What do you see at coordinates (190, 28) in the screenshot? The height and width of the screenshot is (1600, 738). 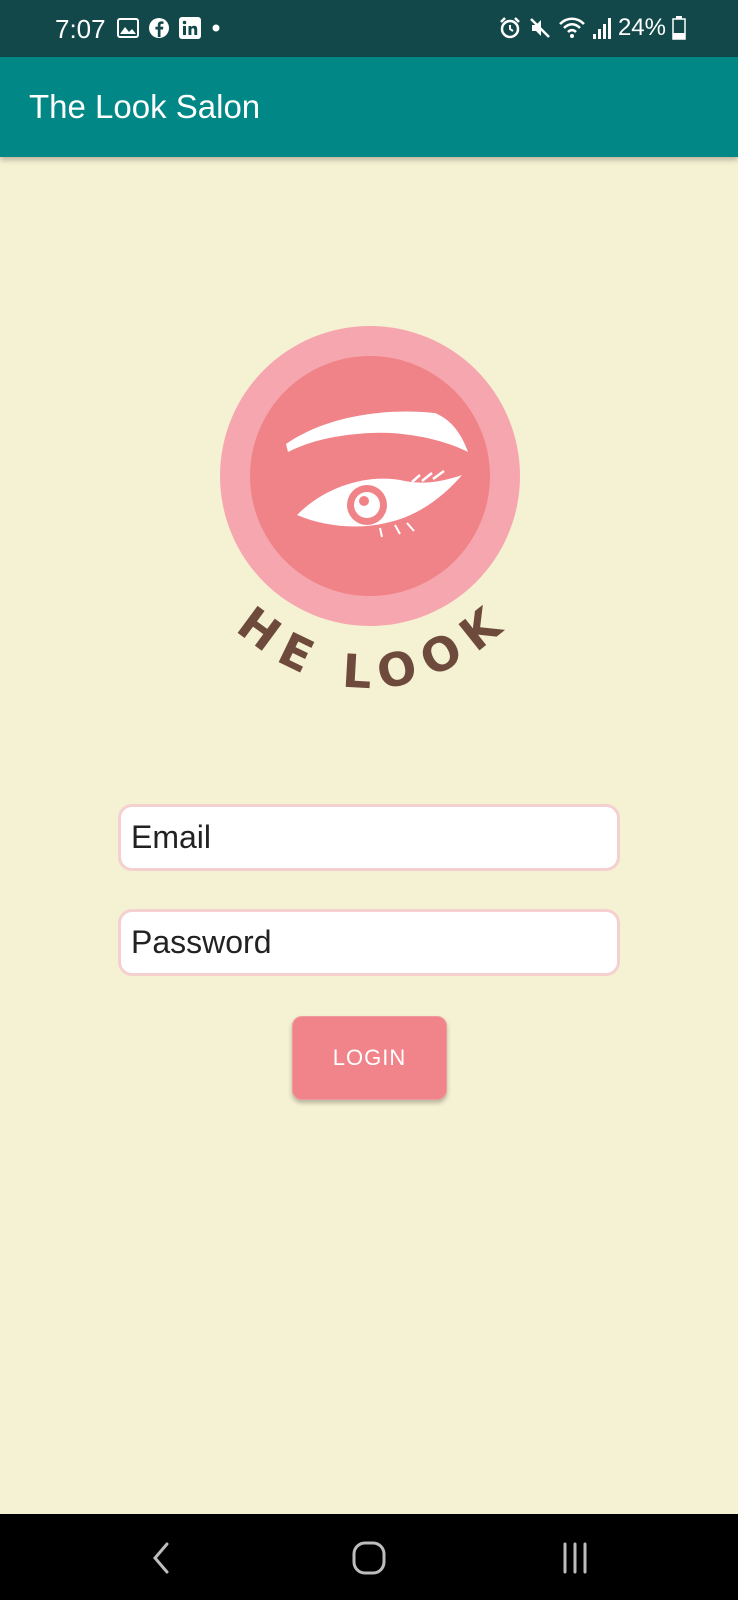 I see `linkedin-icon` at bounding box center [190, 28].